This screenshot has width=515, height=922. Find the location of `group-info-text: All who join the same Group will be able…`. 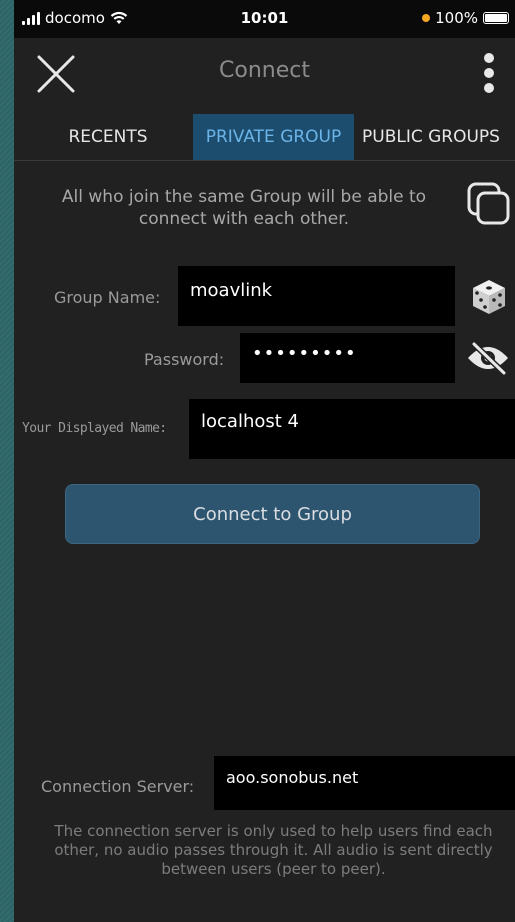

group-info-text: All who join the same Group will be able… is located at coordinates (244, 208).